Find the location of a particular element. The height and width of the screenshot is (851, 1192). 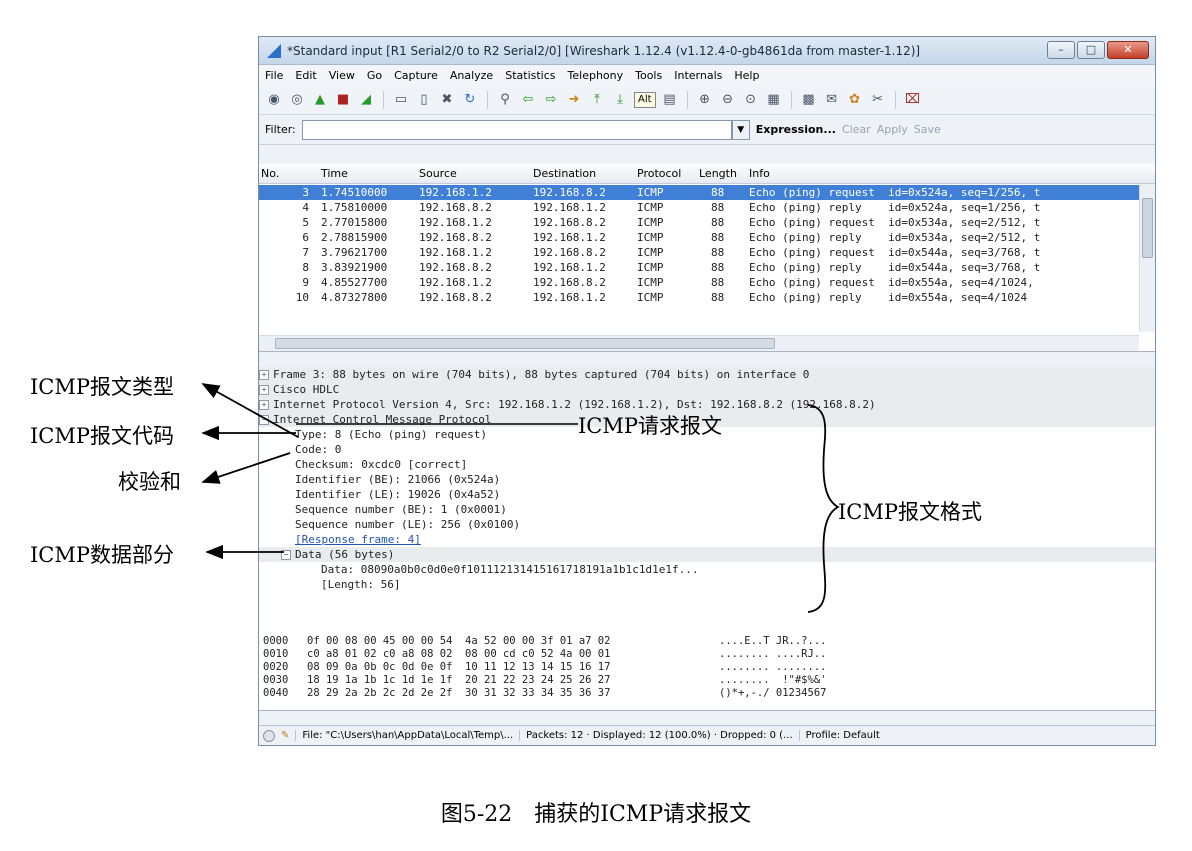

zoom-normal-icon: ⊙ is located at coordinates (751, 100).